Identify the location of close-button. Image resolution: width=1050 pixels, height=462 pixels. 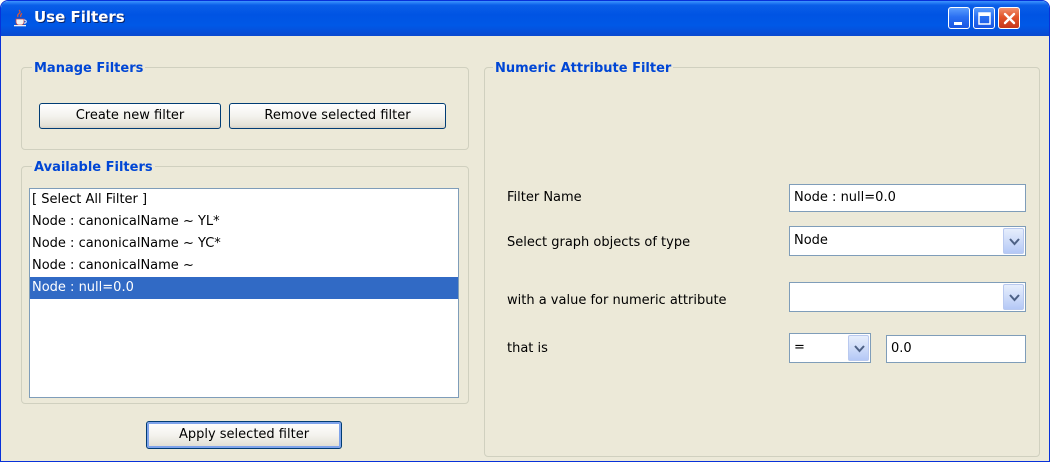
(1009, 18).